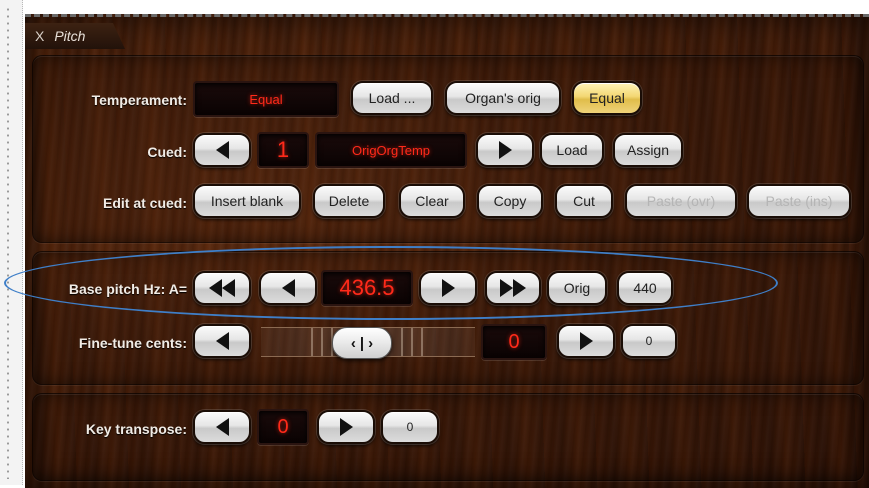  Describe the element at coordinates (11, 242) in the screenshot. I see `left-ruler` at that location.